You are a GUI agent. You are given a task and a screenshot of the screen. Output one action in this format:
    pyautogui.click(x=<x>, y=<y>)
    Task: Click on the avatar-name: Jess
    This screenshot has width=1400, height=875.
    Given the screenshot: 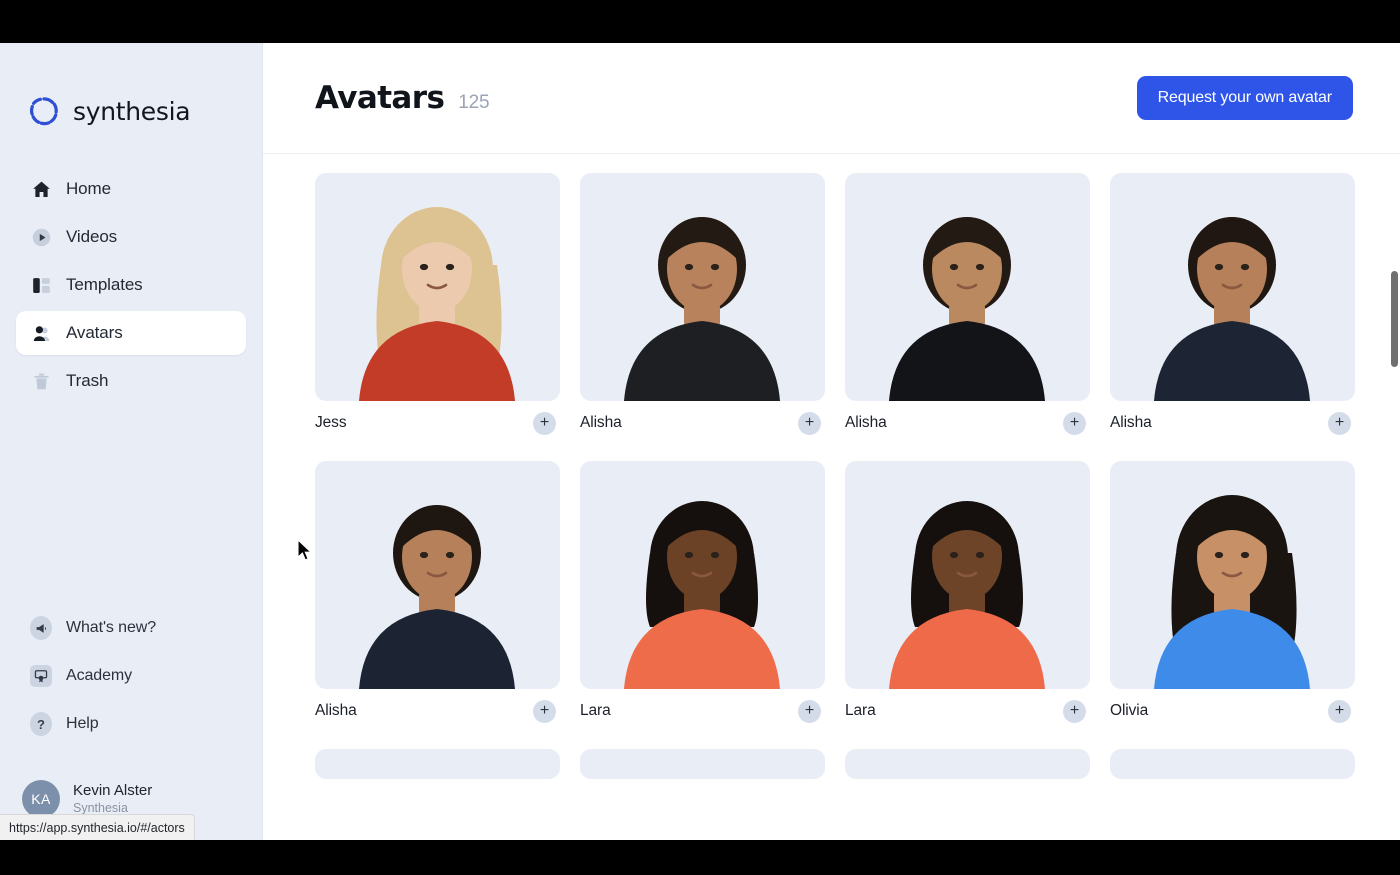 What is the action you would take?
    pyautogui.click(x=331, y=422)
    